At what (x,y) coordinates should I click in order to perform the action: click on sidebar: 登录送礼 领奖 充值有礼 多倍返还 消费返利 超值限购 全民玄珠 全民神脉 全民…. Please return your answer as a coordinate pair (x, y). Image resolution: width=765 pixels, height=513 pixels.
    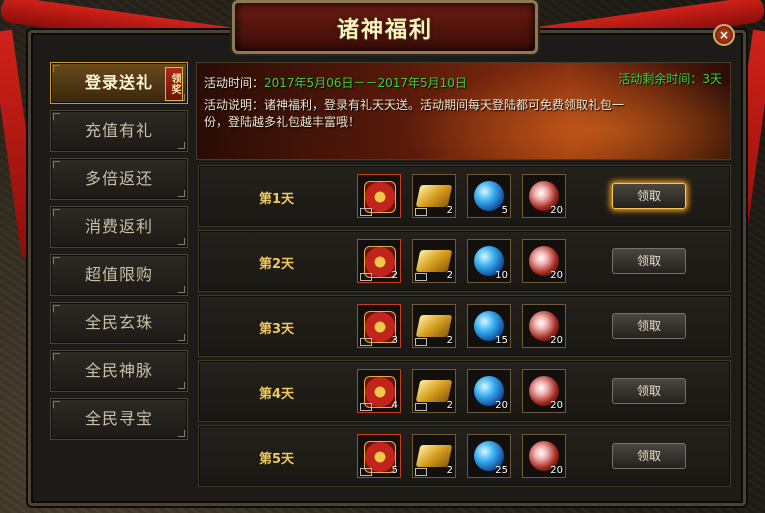
    Looking at the image, I should click on (120, 254).